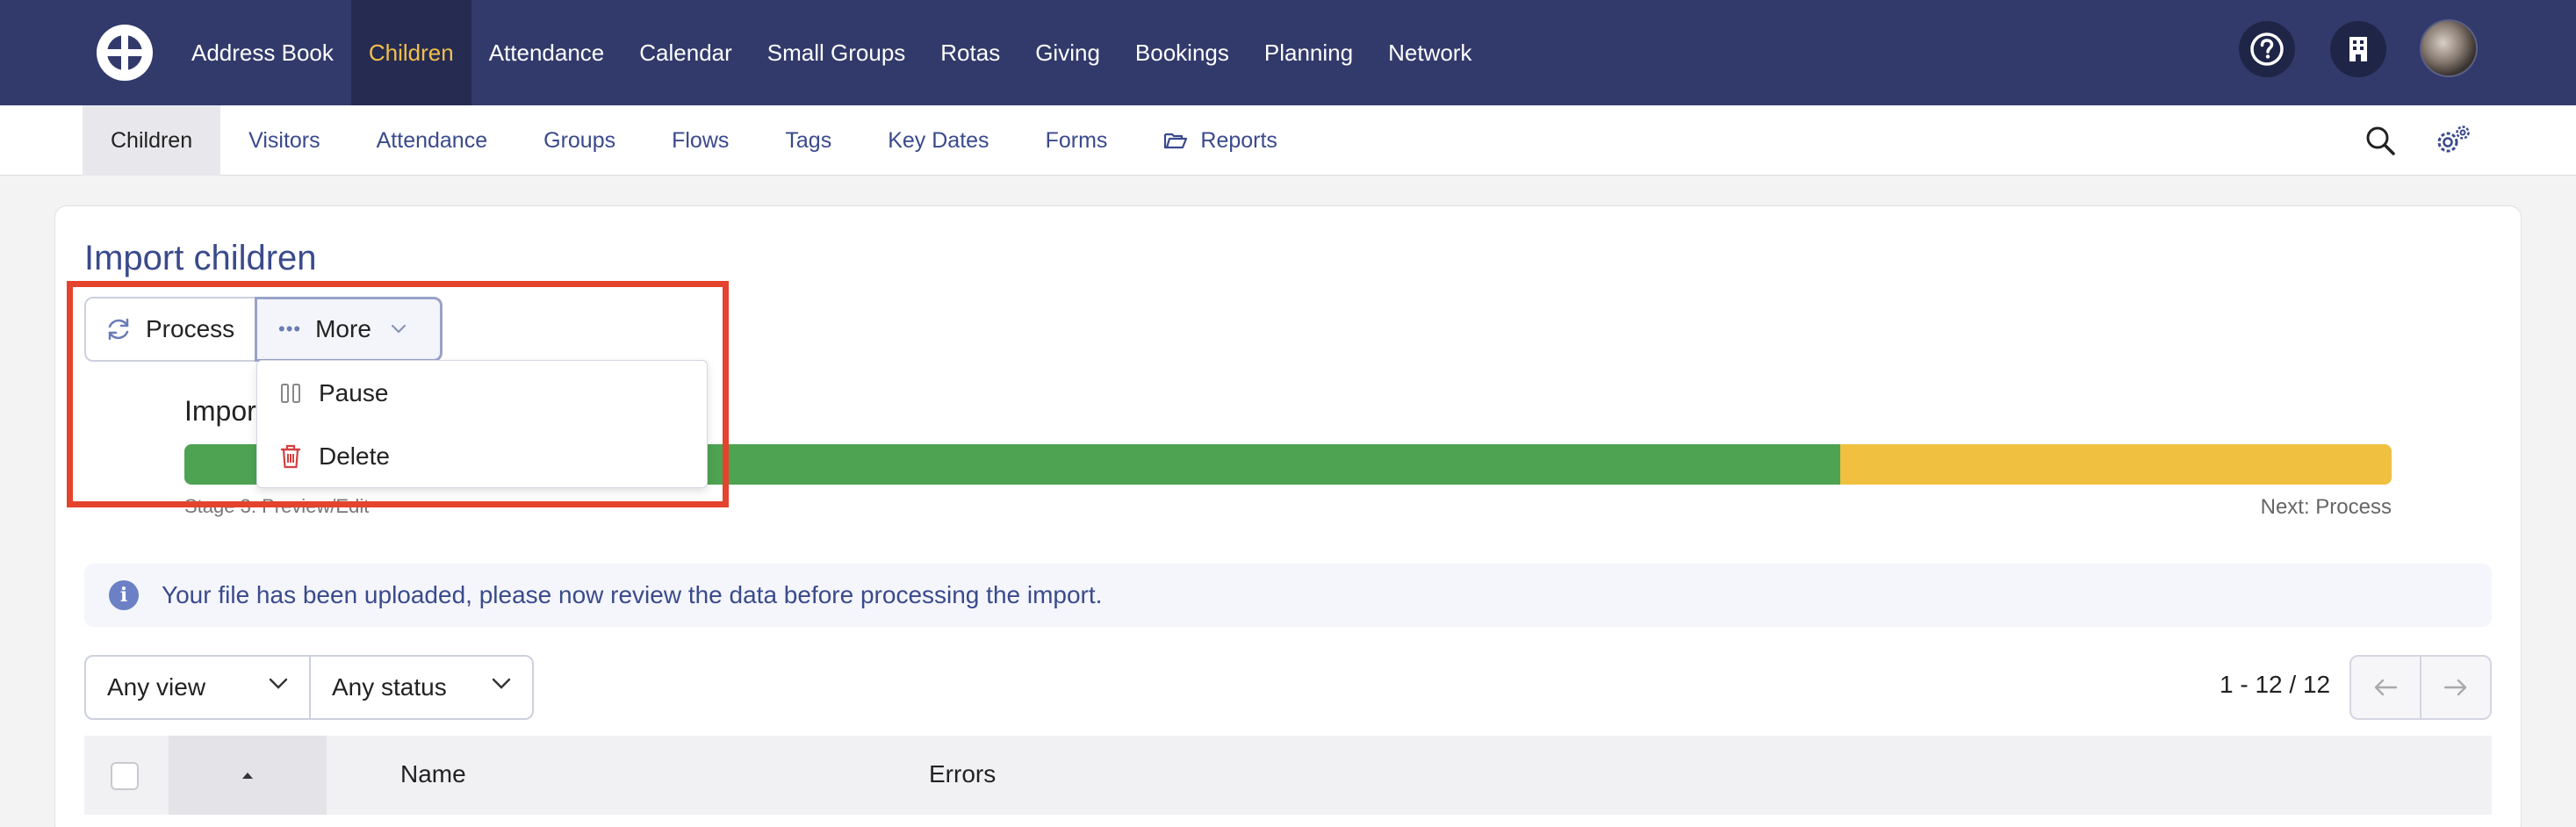 This screenshot has width=2576, height=827. What do you see at coordinates (1309, 52) in the screenshot?
I see `topnav-item-planning: Planning` at bounding box center [1309, 52].